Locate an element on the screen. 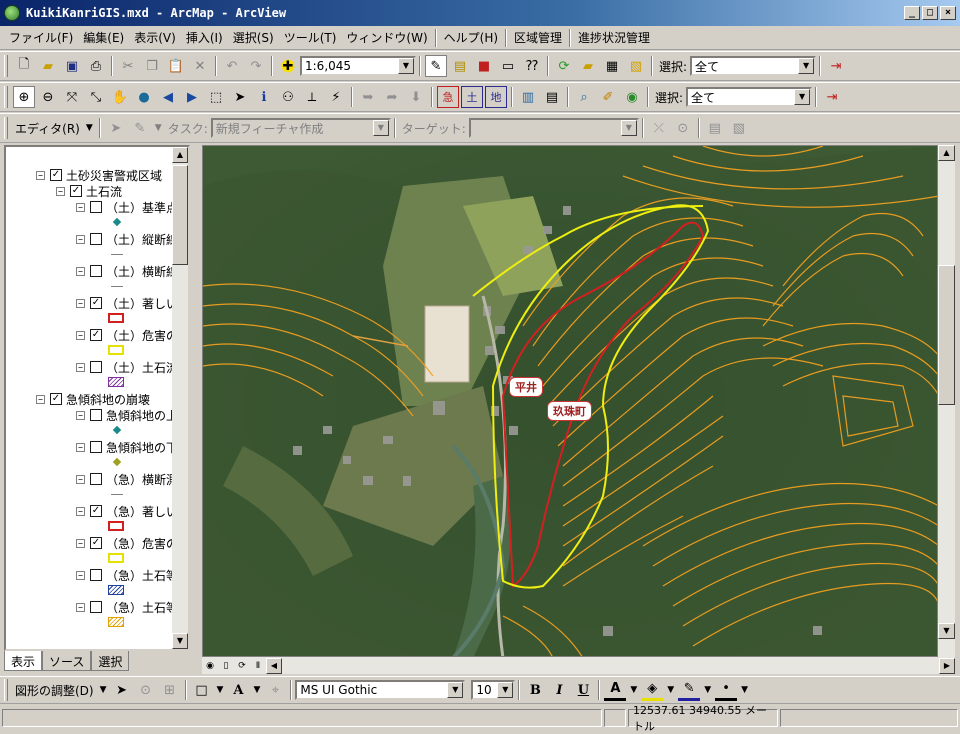 This screenshot has width=960, height=734. menu-selection: 選択(S) is located at coordinates (253, 37).